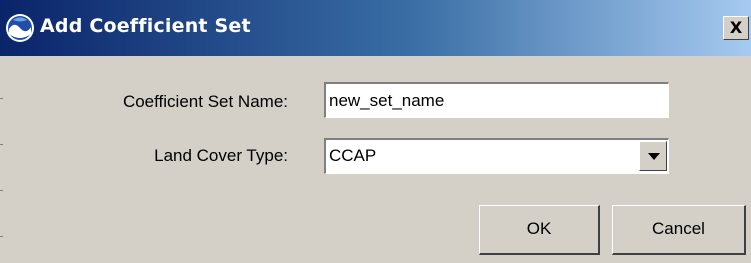  Describe the element at coordinates (145, 26) in the screenshot. I see `dialog-title: Add Coefficient Set` at that location.